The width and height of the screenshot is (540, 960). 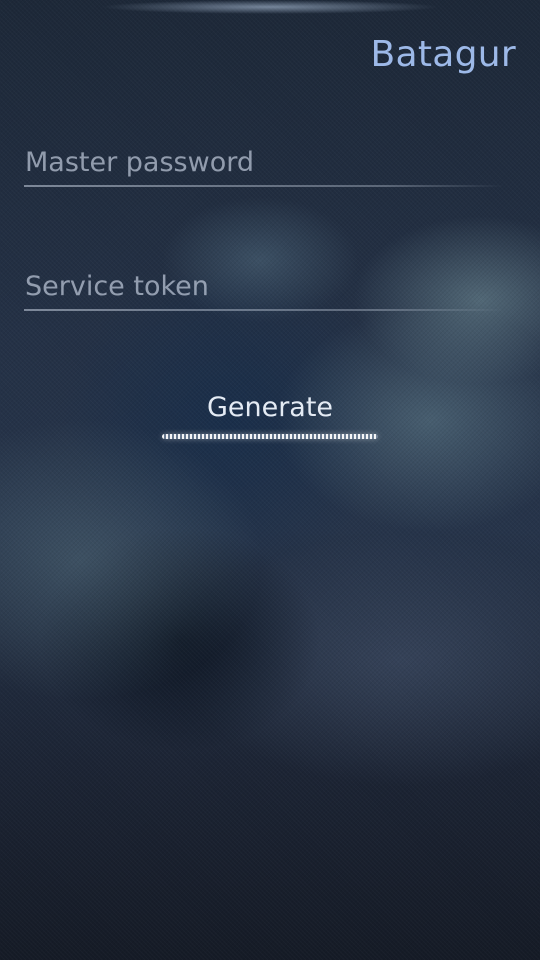 What do you see at coordinates (270, 436) in the screenshot?
I see `generate-button-highlight` at bounding box center [270, 436].